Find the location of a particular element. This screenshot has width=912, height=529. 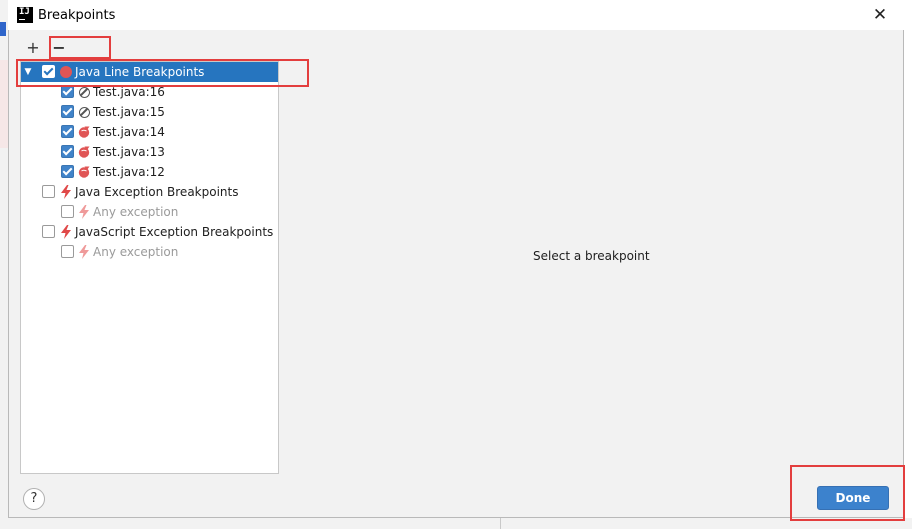

group-label: JavaScript Exception Breakpoints is located at coordinates (174, 232).